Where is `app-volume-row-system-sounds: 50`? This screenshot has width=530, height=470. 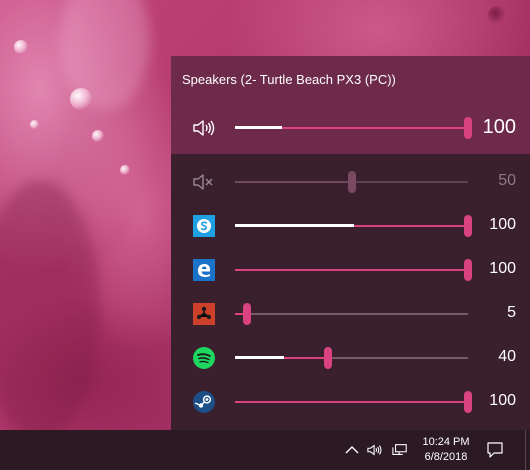
app-volume-row-system-sounds: 50 is located at coordinates (350, 182).